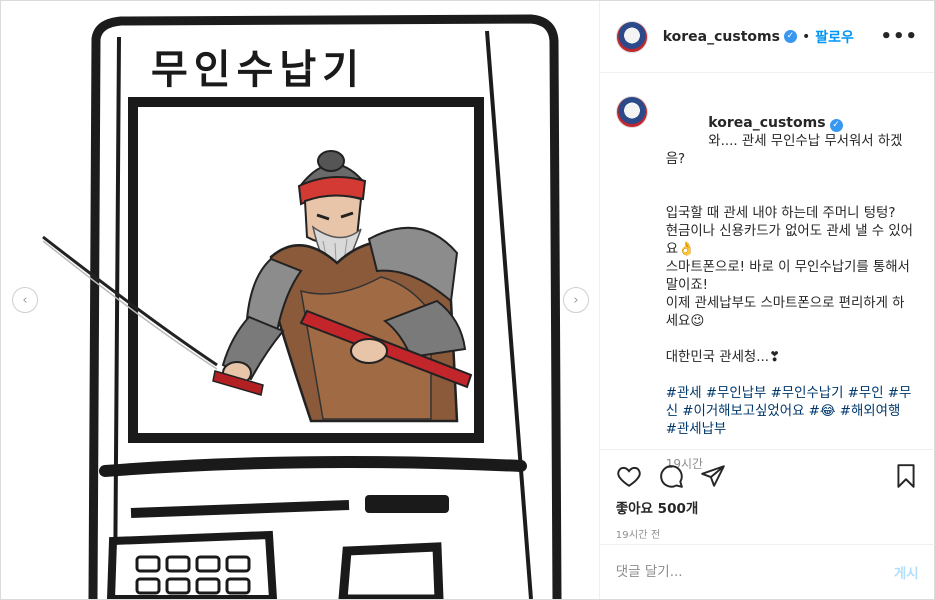 The height and width of the screenshot is (600, 935). I want to click on username: korea_customs, so click(721, 37).